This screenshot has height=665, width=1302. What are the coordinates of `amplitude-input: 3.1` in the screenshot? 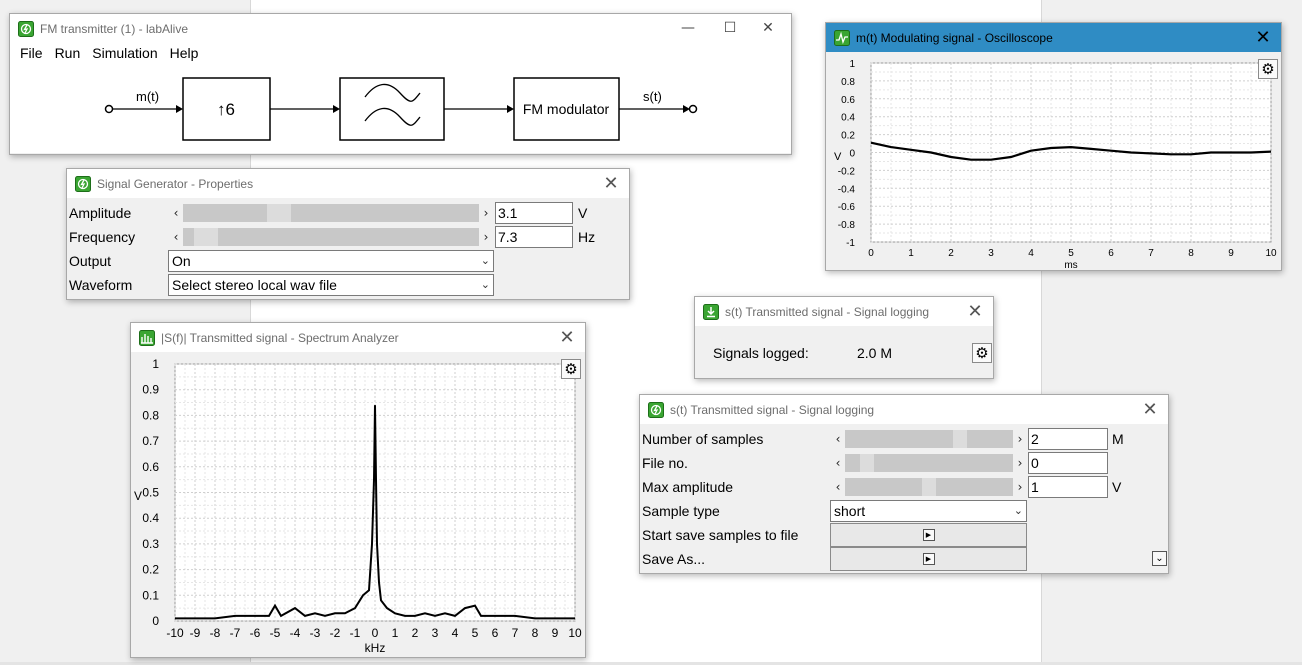 It's located at (534, 213).